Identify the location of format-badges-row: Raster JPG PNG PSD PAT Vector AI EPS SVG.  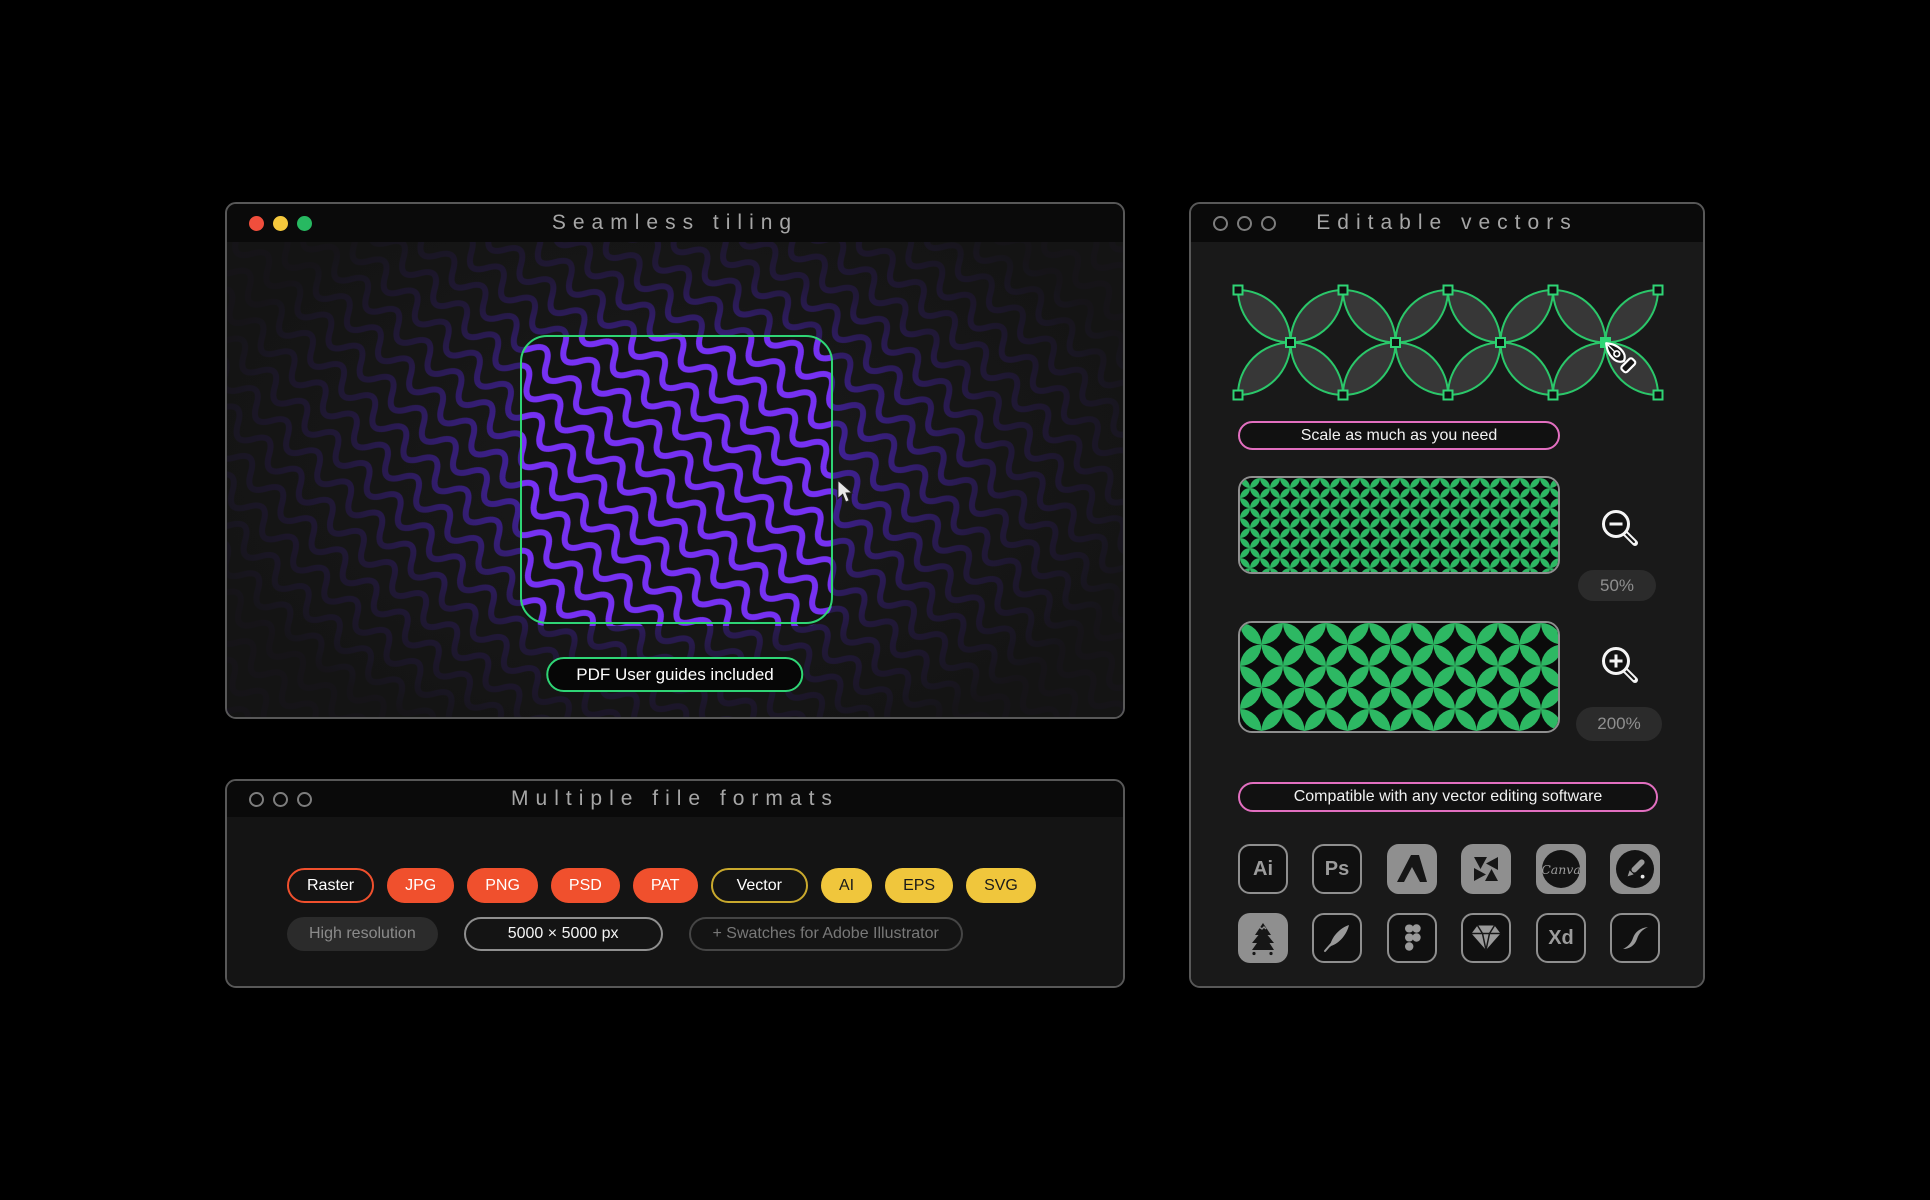
(661, 885).